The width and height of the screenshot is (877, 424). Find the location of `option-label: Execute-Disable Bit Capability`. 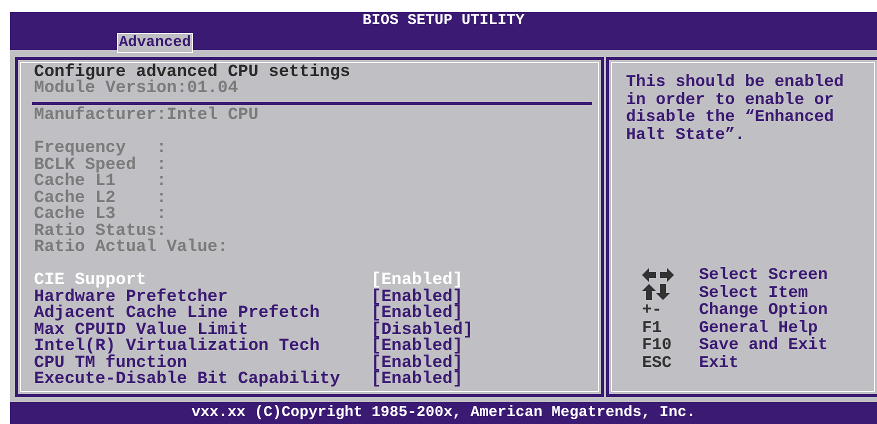

option-label: Execute-Disable Bit Capability is located at coordinates (202, 380).